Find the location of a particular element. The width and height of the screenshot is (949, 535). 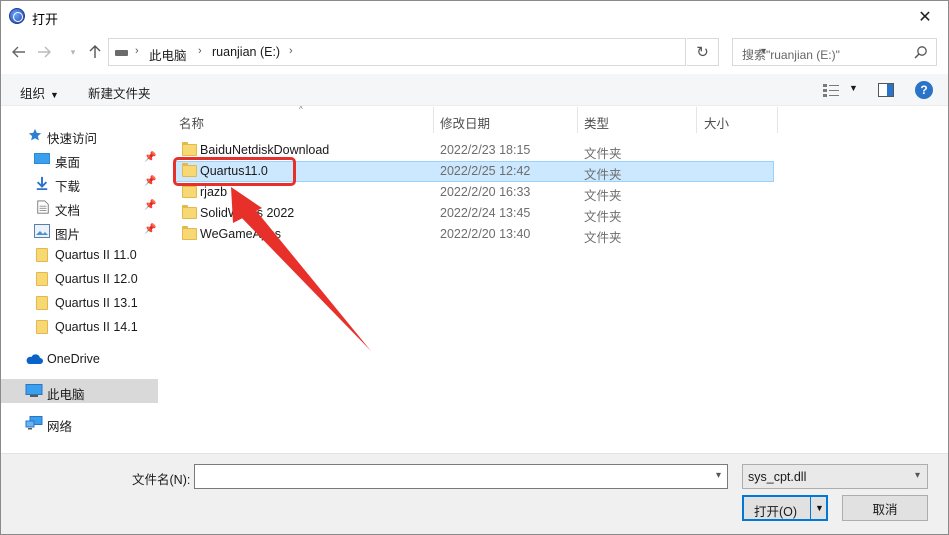

file-name: BaiduNetdiskDownload is located at coordinates (265, 150).